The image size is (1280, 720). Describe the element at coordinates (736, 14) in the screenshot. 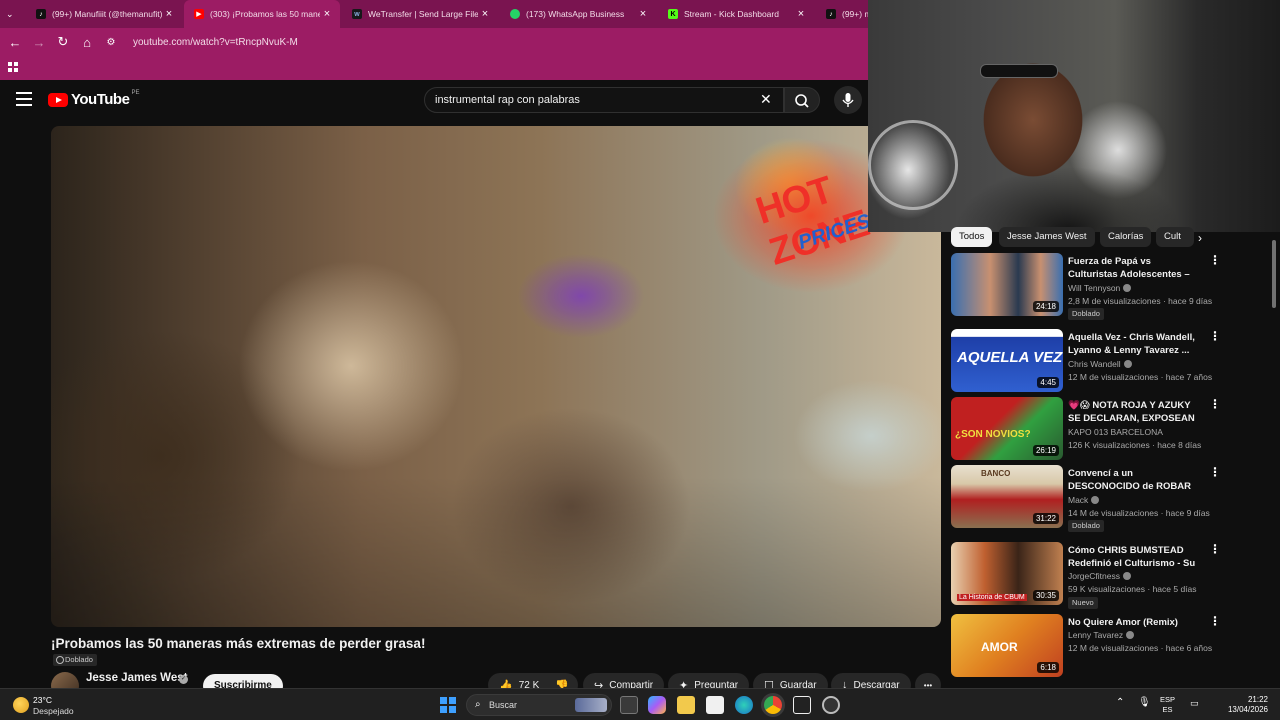

I see `tab-kick-dashboard: K Stream - Kick Dashboard ×` at that location.